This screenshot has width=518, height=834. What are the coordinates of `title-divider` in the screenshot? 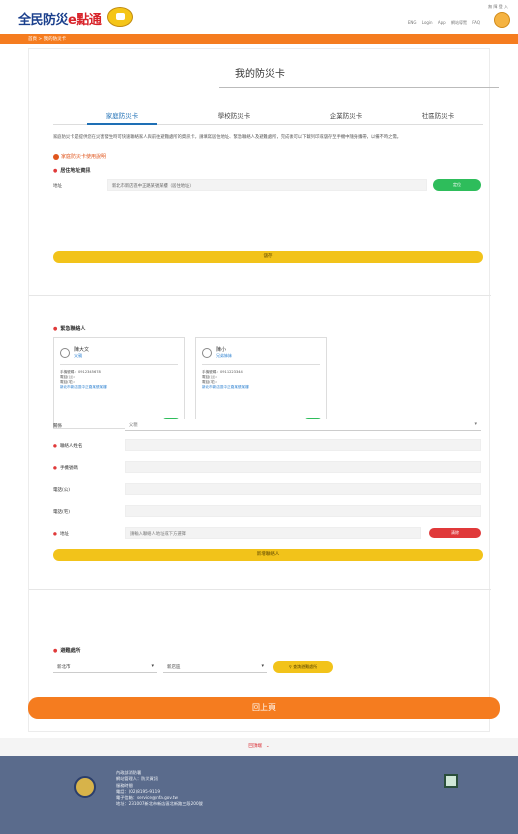 It's located at (359, 87).